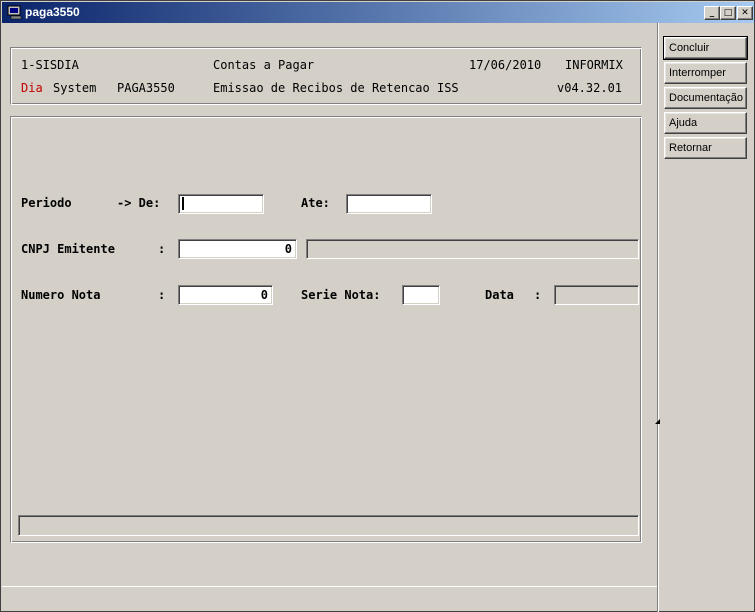 The image size is (755, 612). I want to click on periodo-de-input, so click(221, 204).